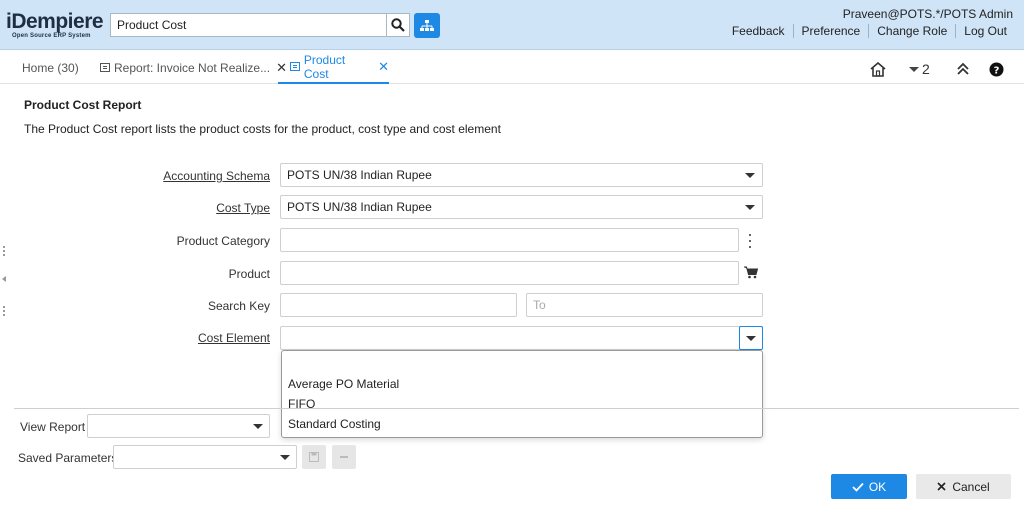  I want to click on search-key-to-field: To, so click(644, 305).